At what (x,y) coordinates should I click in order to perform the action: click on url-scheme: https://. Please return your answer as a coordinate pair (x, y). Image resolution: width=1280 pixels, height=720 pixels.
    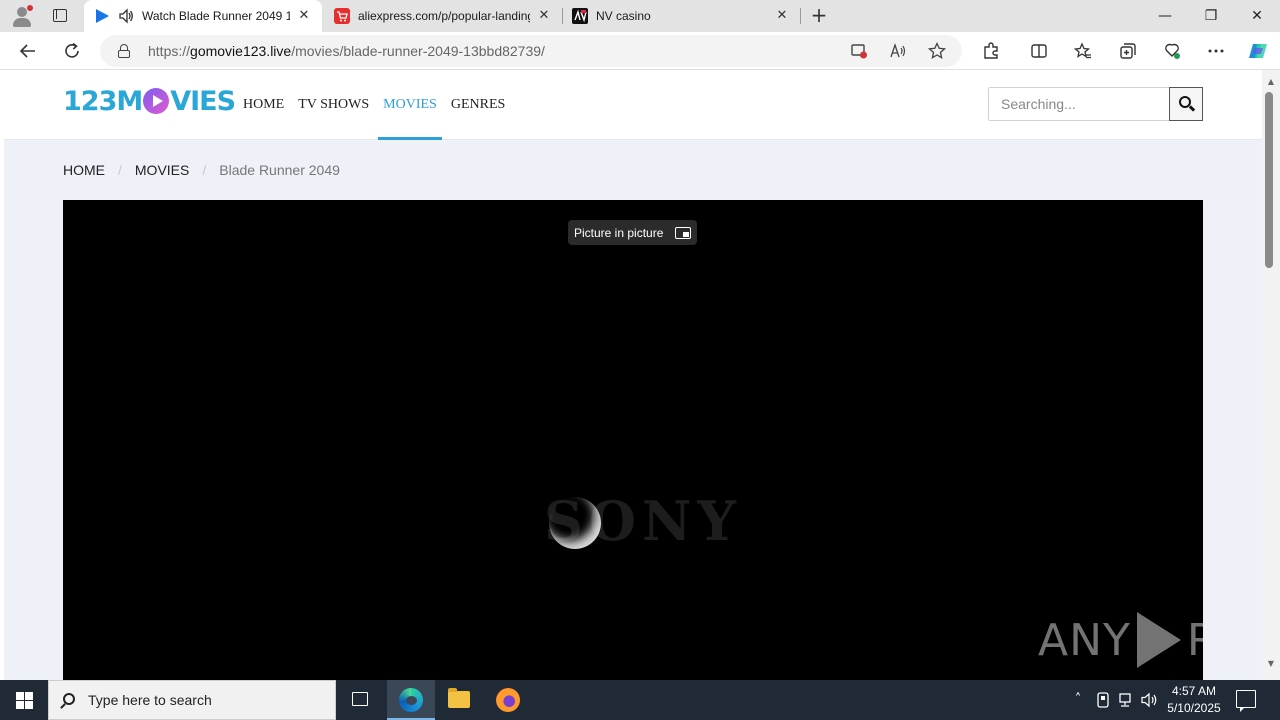
    Looking at the image, I should click on (169, 51).